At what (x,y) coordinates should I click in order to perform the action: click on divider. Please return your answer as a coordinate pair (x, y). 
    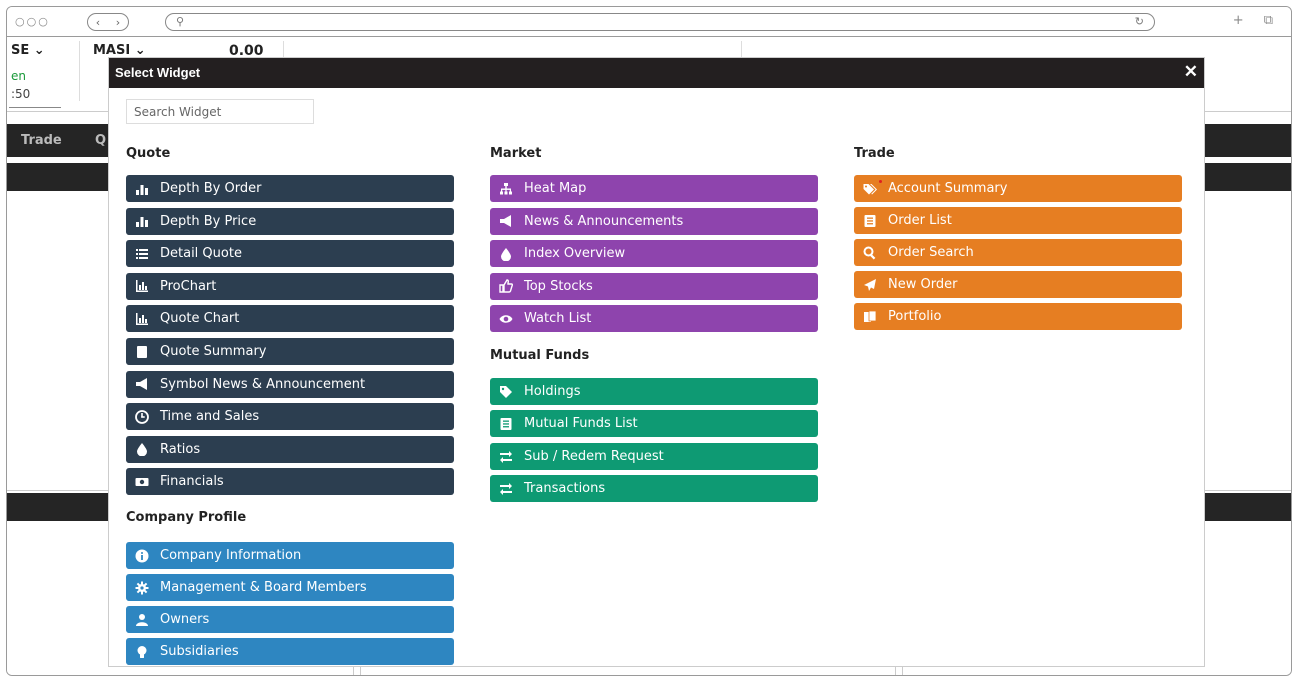
    Looking at the image, I should click on (35, 107).